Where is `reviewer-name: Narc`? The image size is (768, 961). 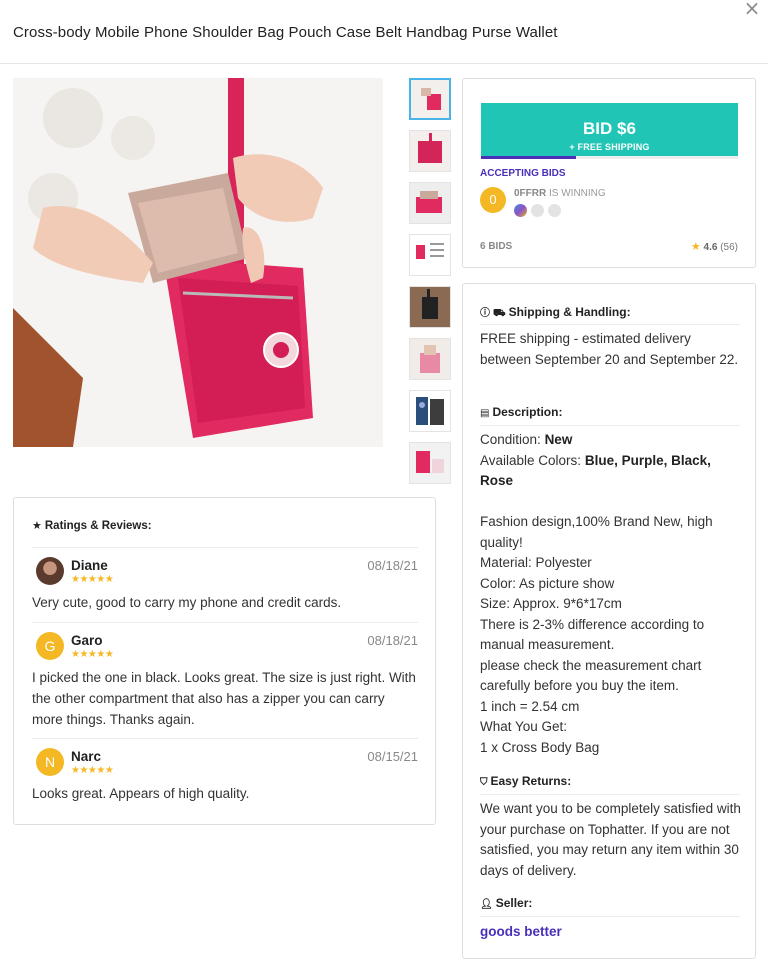 reviewer-name: Narc is located at coordinates (86, 756).